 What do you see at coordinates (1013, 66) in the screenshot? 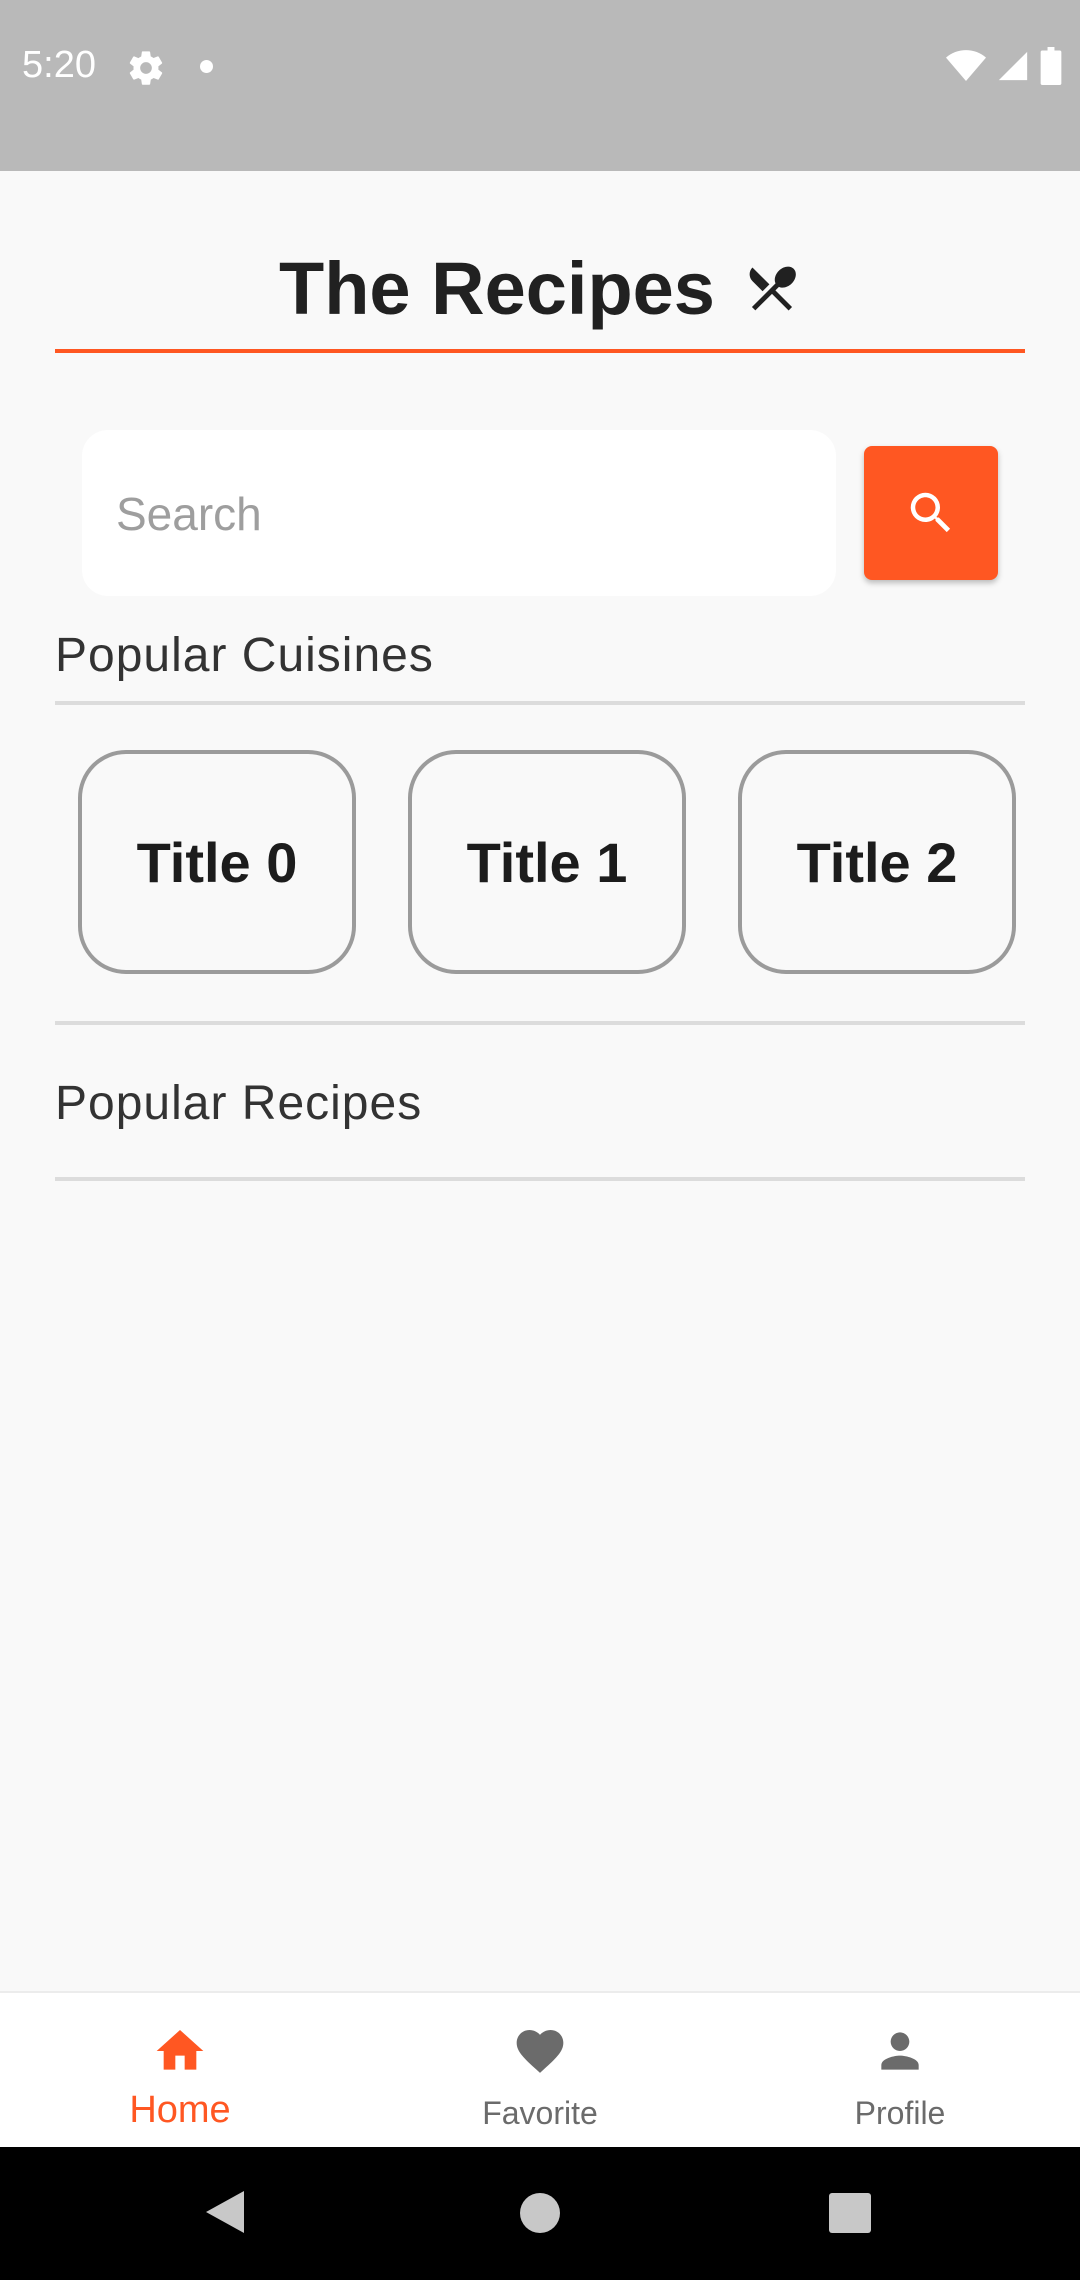
I see `cellular-signal-icon` at bounding box center [1013, 66].